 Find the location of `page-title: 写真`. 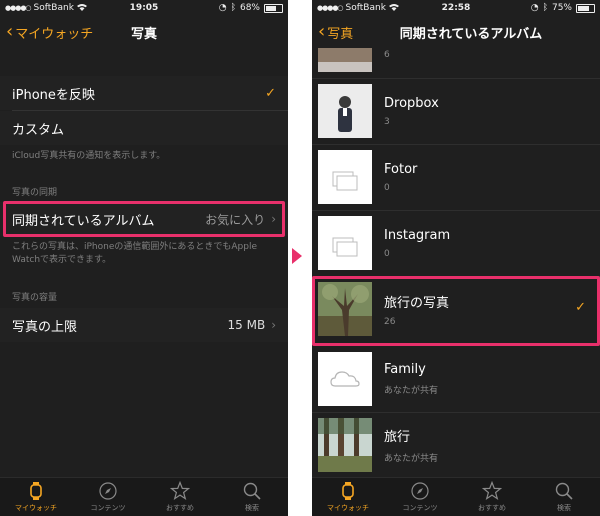

page-title: 写真 is located at coordinates (143, 34).